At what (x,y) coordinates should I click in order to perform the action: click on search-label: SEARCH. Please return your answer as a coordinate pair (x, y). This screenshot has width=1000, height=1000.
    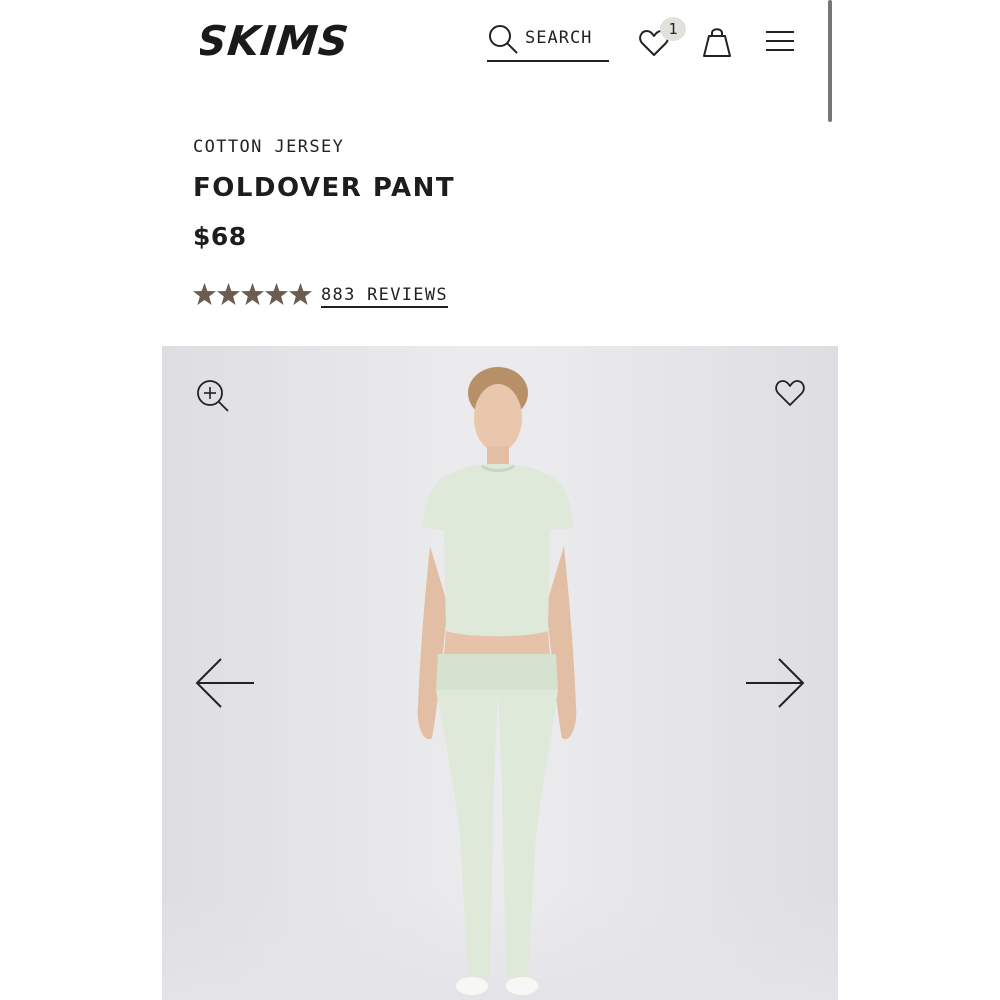
    Looking at the image, I should click on (559, 38).